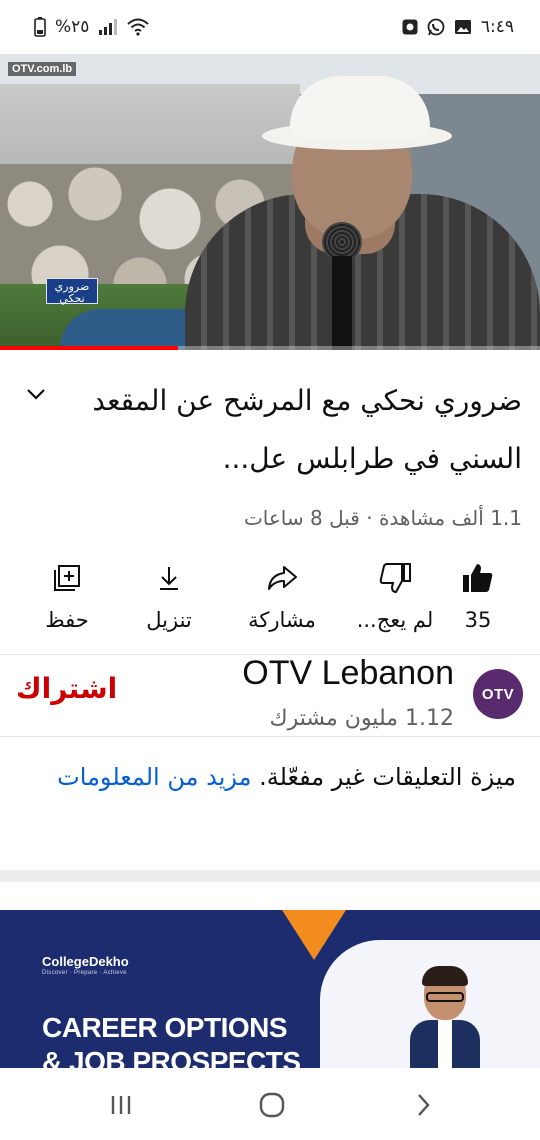 Image resolution: width=540 pixels, height=1140 pixels. Describe the element at coordinates (314, 935) in the screenshot. I see `ad-orange-triangle` at that location.